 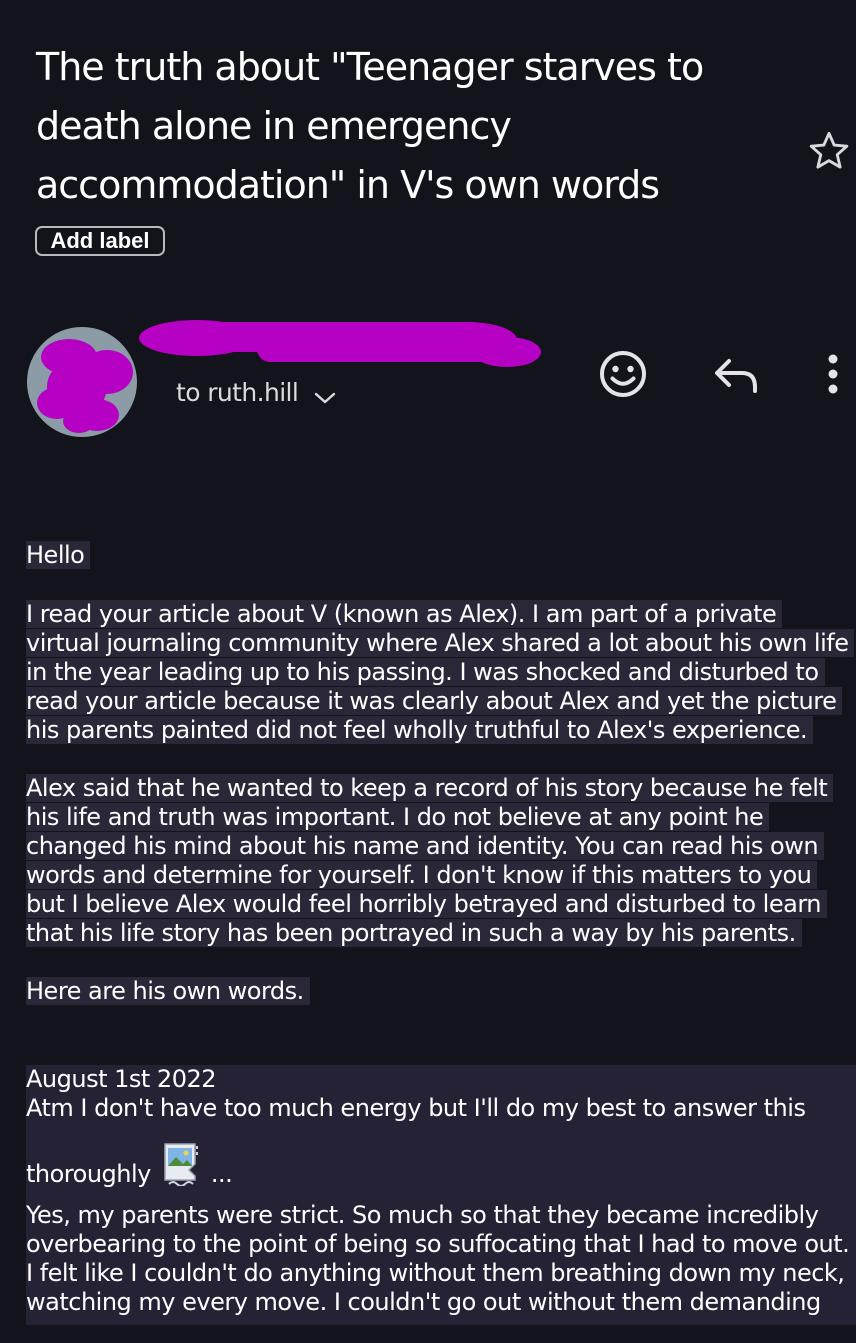 I want to click on broken-image-icon, so click(x=181, y=1164).